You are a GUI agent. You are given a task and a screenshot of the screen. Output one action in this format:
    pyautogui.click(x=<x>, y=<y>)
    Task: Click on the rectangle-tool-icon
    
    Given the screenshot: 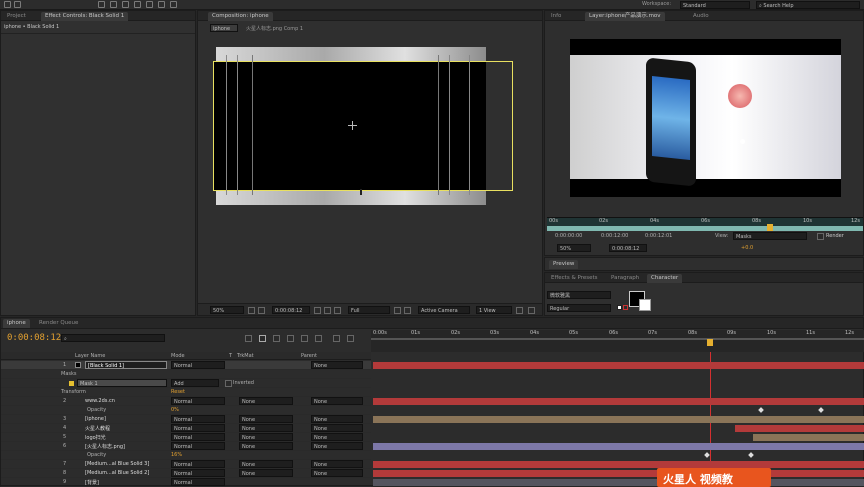 What is the action you would take?
    pyautogui.click(x=101, y=4)
    